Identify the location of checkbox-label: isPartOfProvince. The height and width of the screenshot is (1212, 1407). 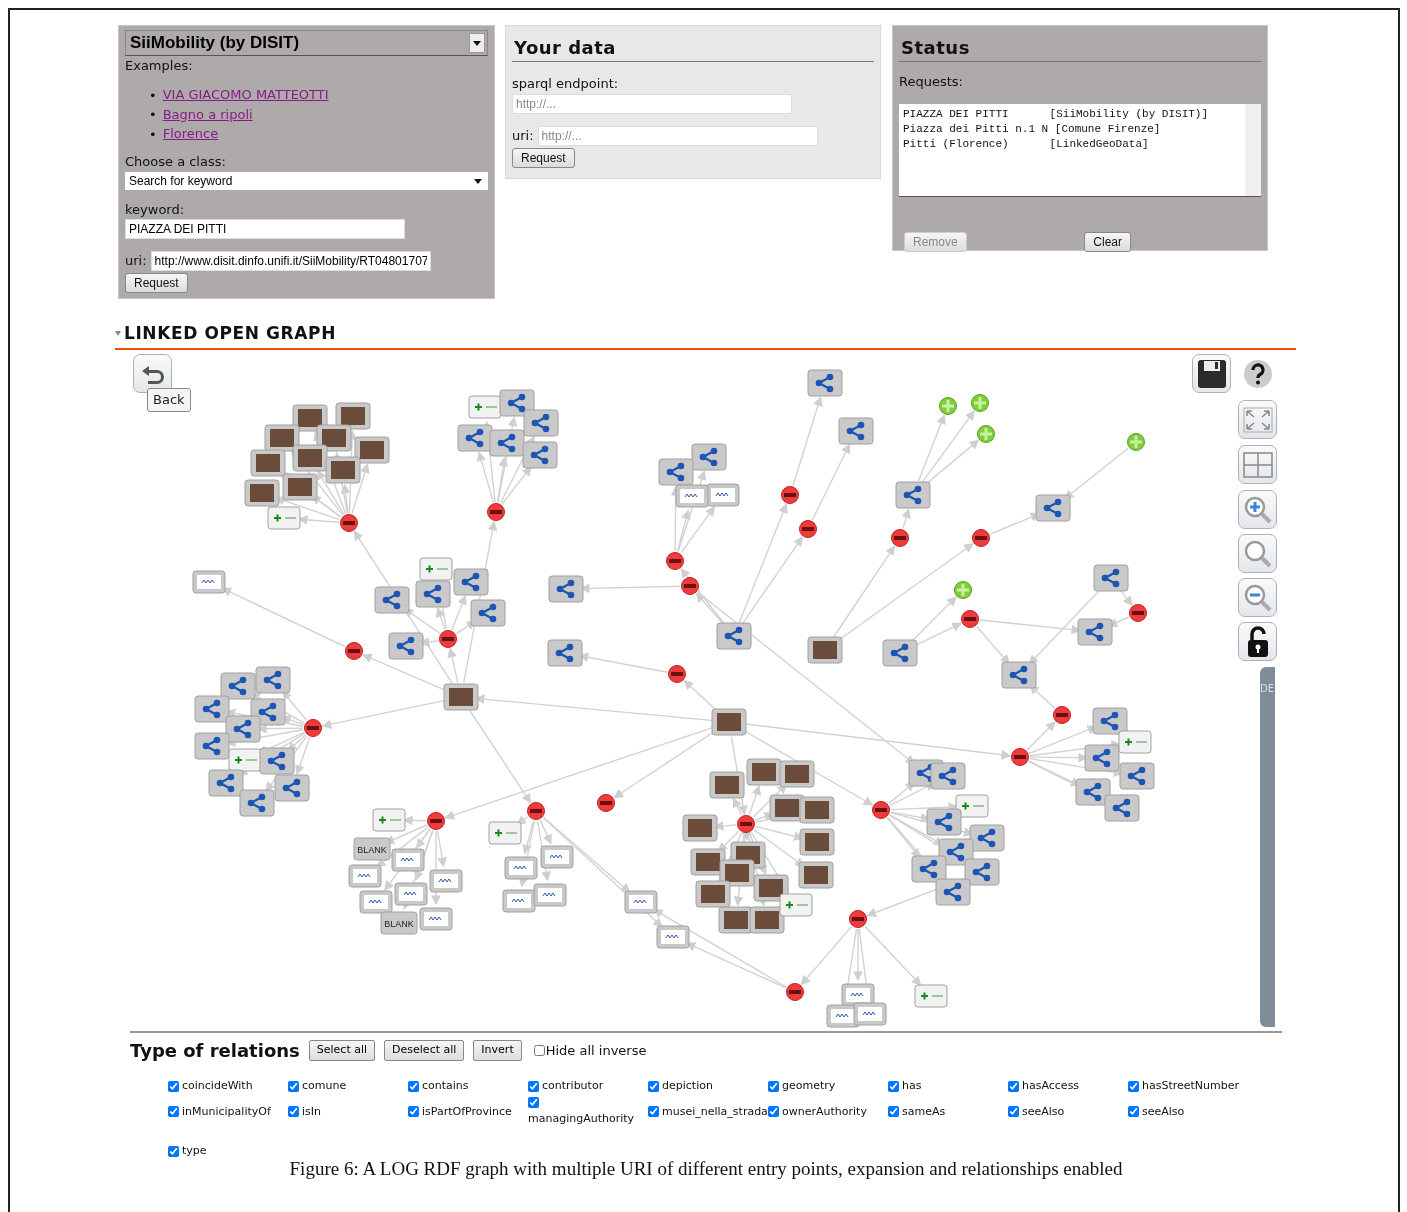
(467, 1111).